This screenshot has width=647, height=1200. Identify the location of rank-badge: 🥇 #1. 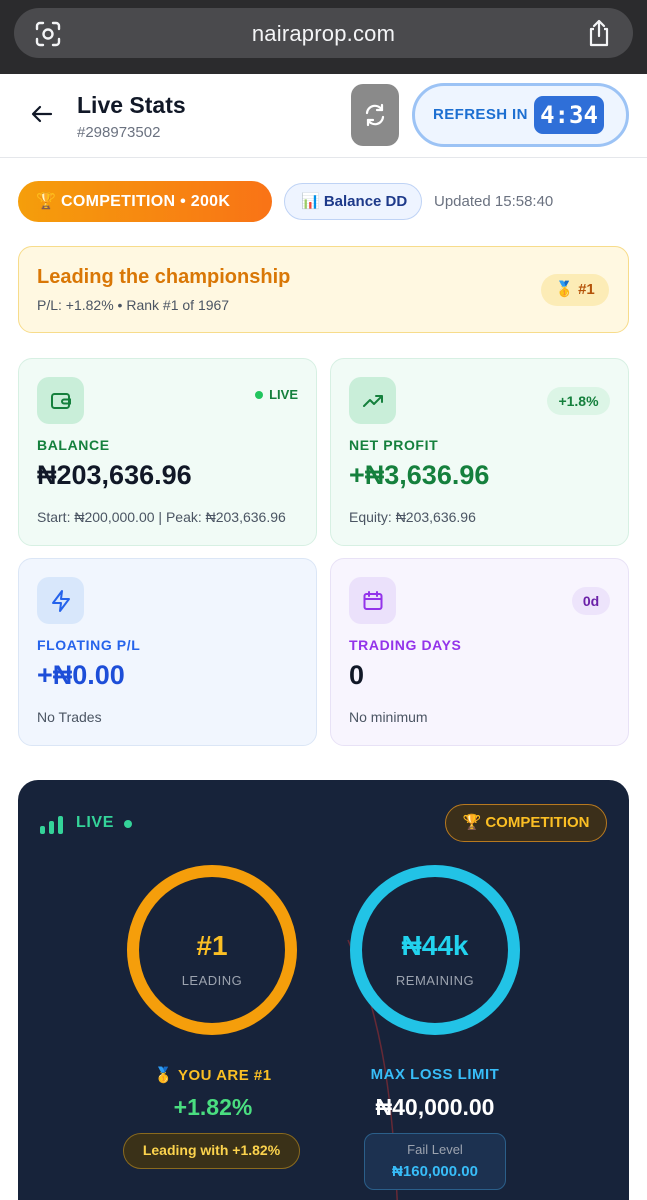
(575, 290).